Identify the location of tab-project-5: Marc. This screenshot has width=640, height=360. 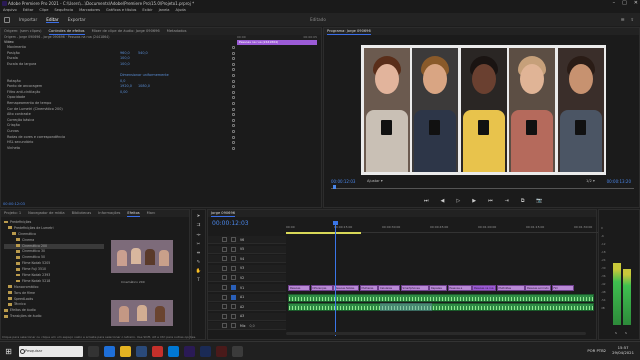
(151, 213).